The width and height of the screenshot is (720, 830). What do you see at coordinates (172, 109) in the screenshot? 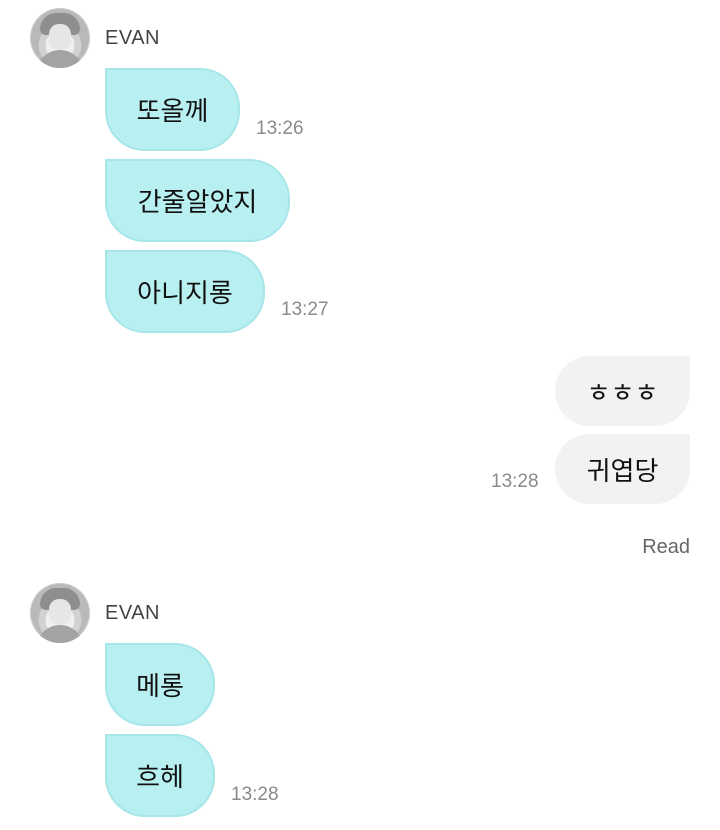
I see `message-bubble-incoming: 또올께` at bounding box center [172, 109].